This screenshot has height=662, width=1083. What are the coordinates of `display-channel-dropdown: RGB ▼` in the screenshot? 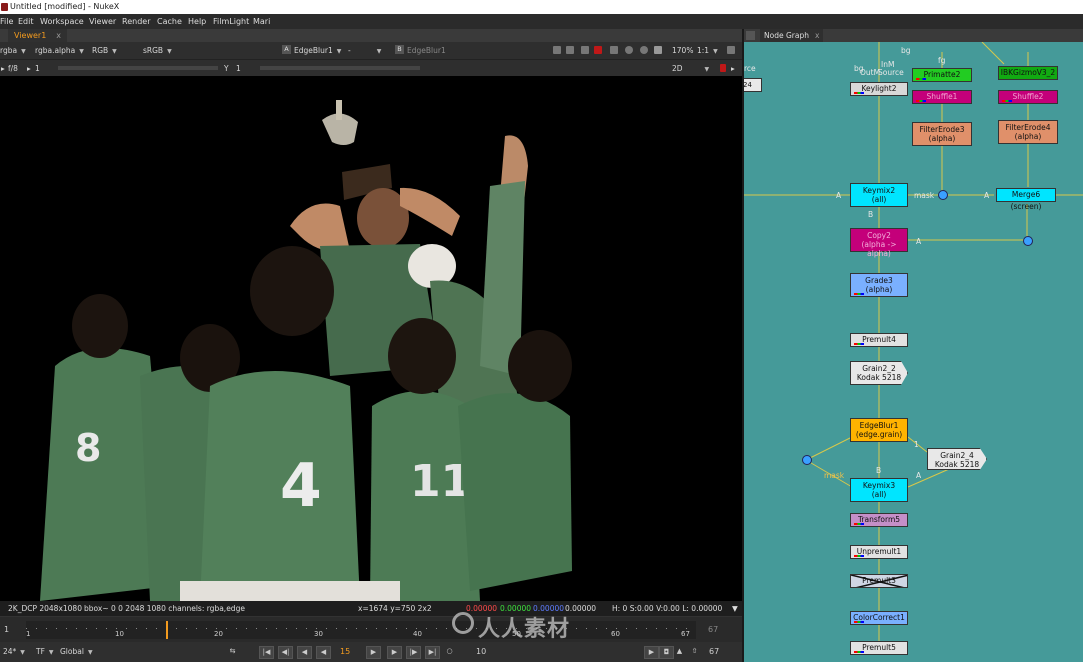 It's located at (104, 50).